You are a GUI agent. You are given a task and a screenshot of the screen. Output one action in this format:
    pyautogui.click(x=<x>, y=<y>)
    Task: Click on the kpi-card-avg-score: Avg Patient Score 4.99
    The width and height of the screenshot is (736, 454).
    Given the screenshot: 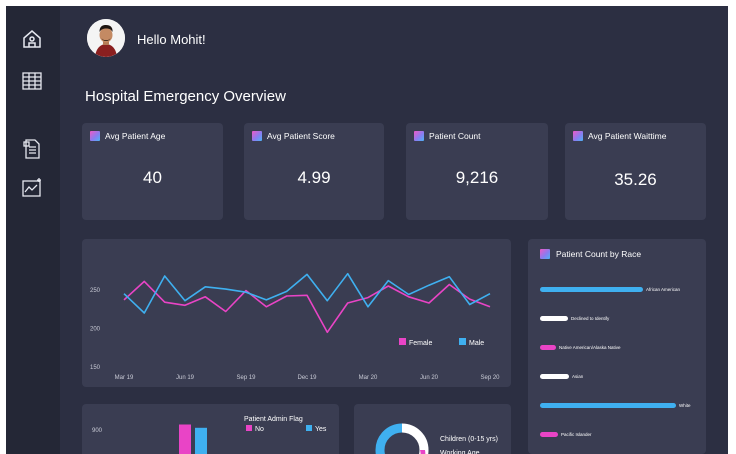 What is the action you would take?
    pyautogui.click(x=314, y=171)
    